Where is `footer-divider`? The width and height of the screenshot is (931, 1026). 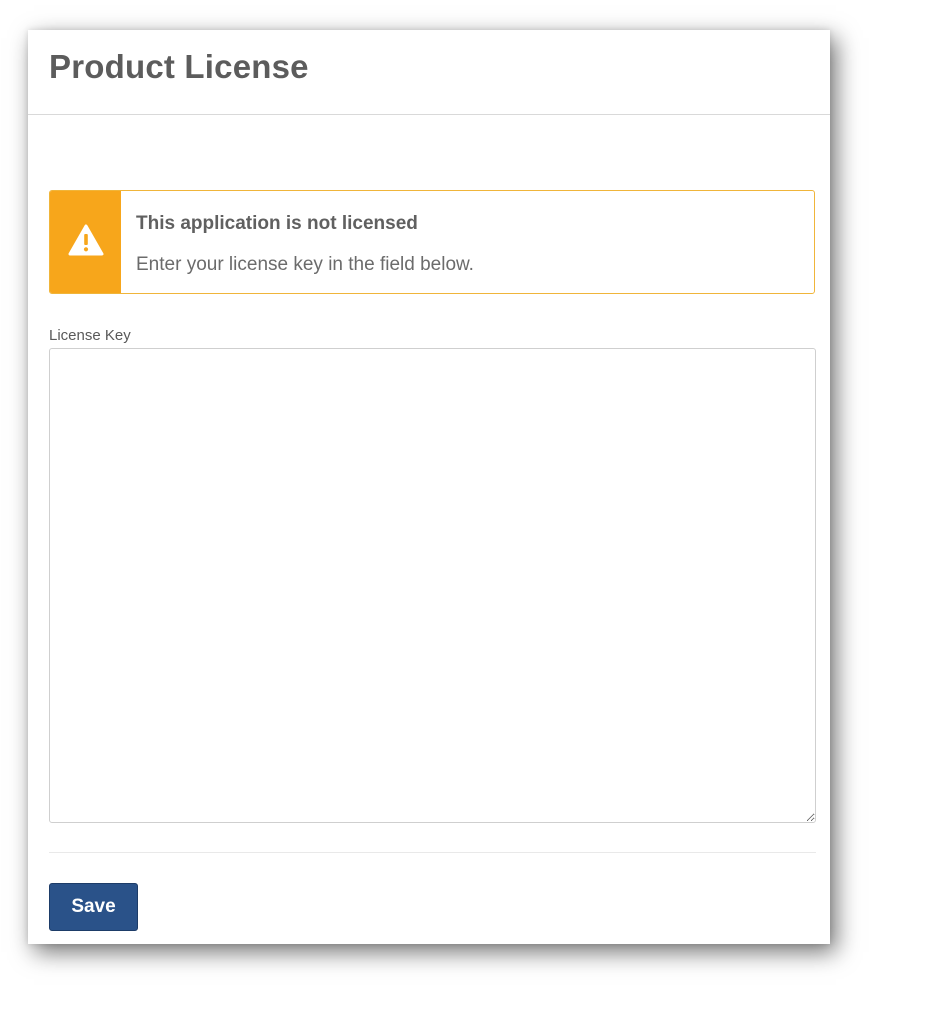 footer-divider is located at coordinates (432, 852).